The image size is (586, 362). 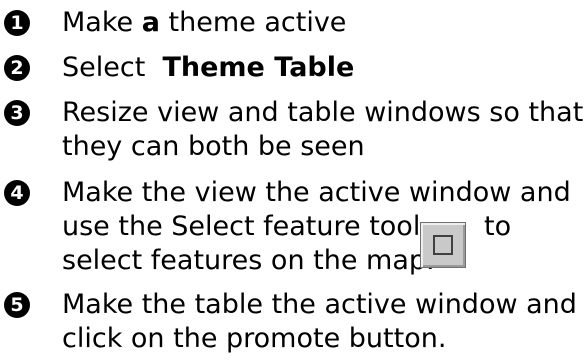 I want to click on step-4-line-1: Make the view the active window and, so click(x=316, y=192).